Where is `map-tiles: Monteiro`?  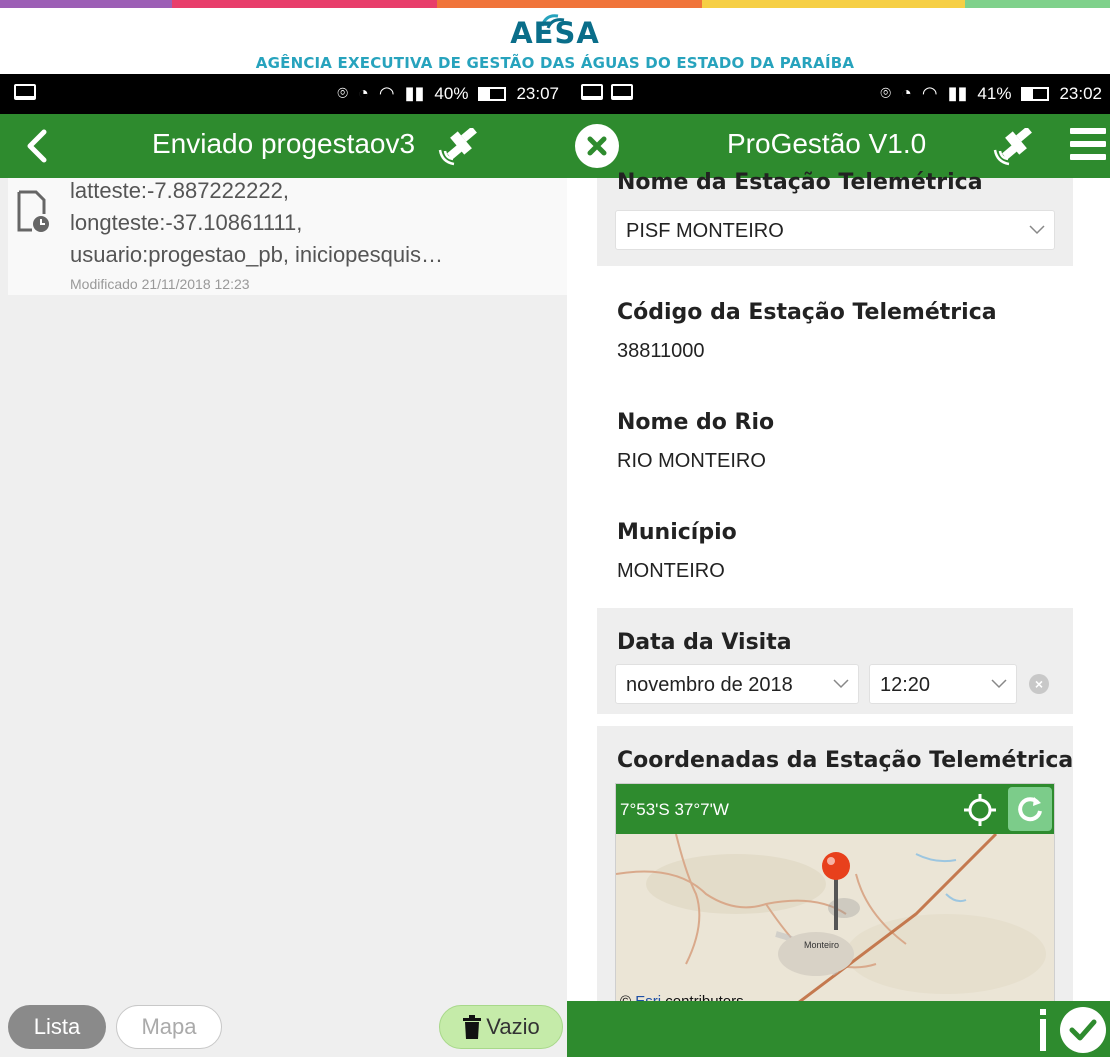
map-tiles: Monteiro is located at coordinates (835, 921).